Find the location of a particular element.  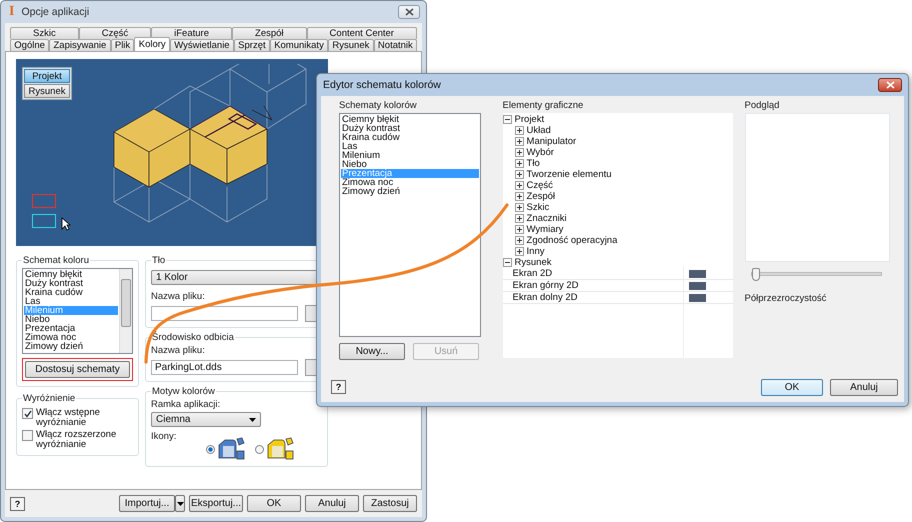

tree-item: Manipulator is located at coordinates (551, 141).